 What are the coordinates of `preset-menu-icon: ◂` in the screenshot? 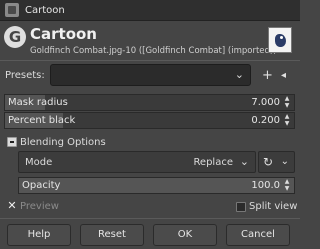 It's located at (283, 76).